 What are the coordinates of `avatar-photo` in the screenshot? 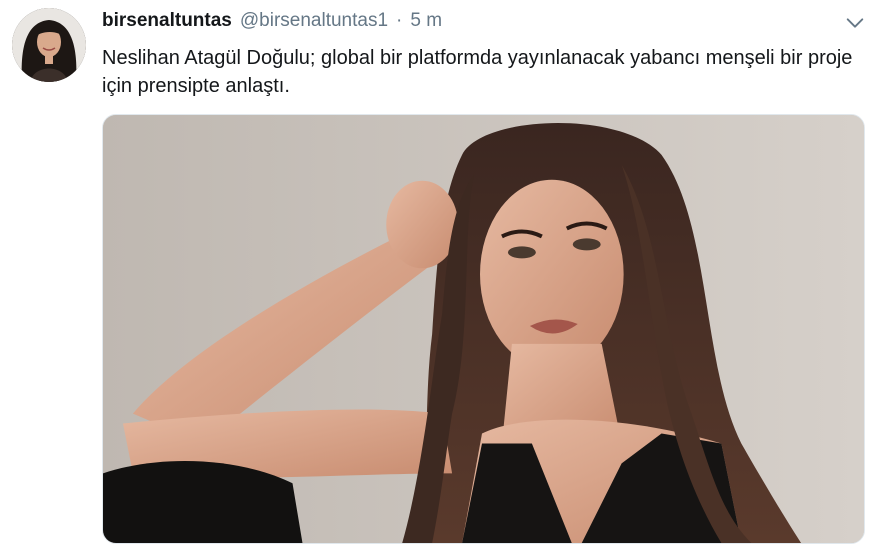 It's located at (49, 45).